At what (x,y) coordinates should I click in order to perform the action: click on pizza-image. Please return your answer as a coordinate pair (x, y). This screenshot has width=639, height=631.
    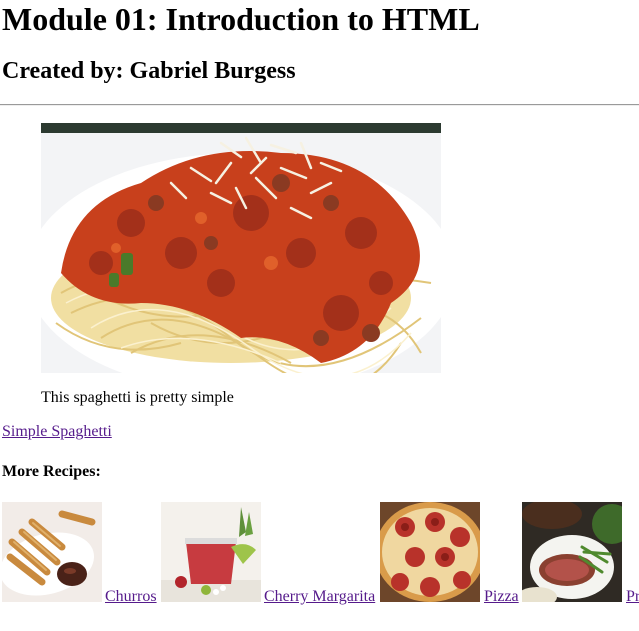
    Looking at the image, I should click on (430, 552).